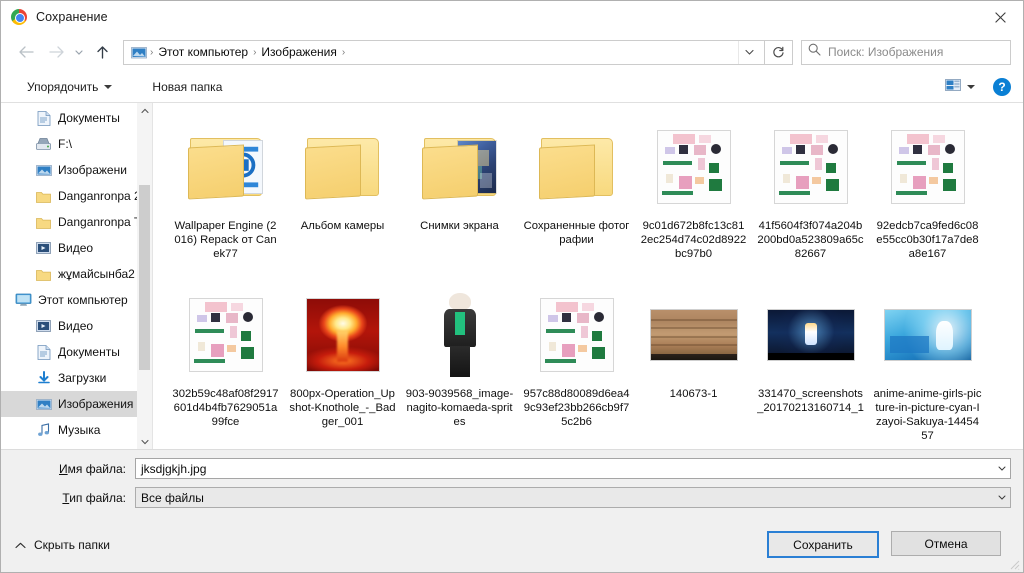 The width and height of the screenshot is (1024, 573). I want to click on file-name: Снимки экрана, so click(459, 226).